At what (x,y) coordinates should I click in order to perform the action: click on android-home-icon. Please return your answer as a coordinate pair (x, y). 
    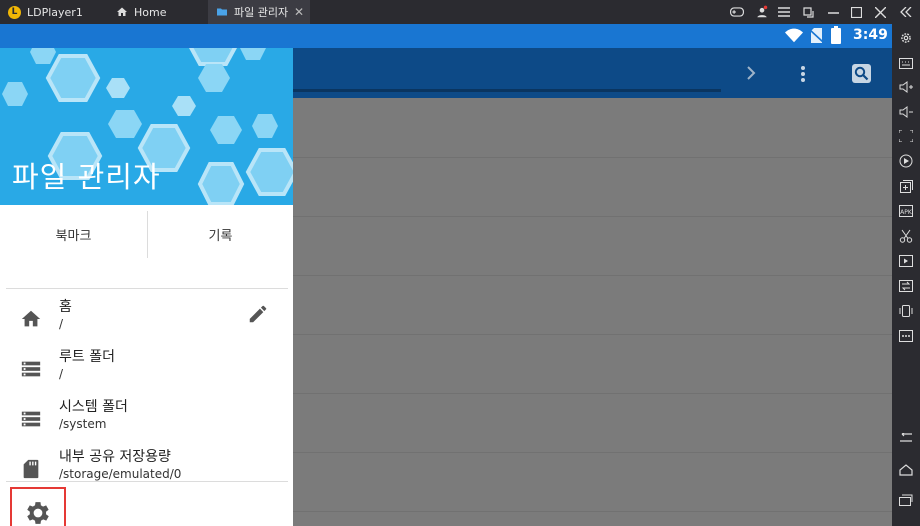
    Looking at the image, I should click on (906, 470).